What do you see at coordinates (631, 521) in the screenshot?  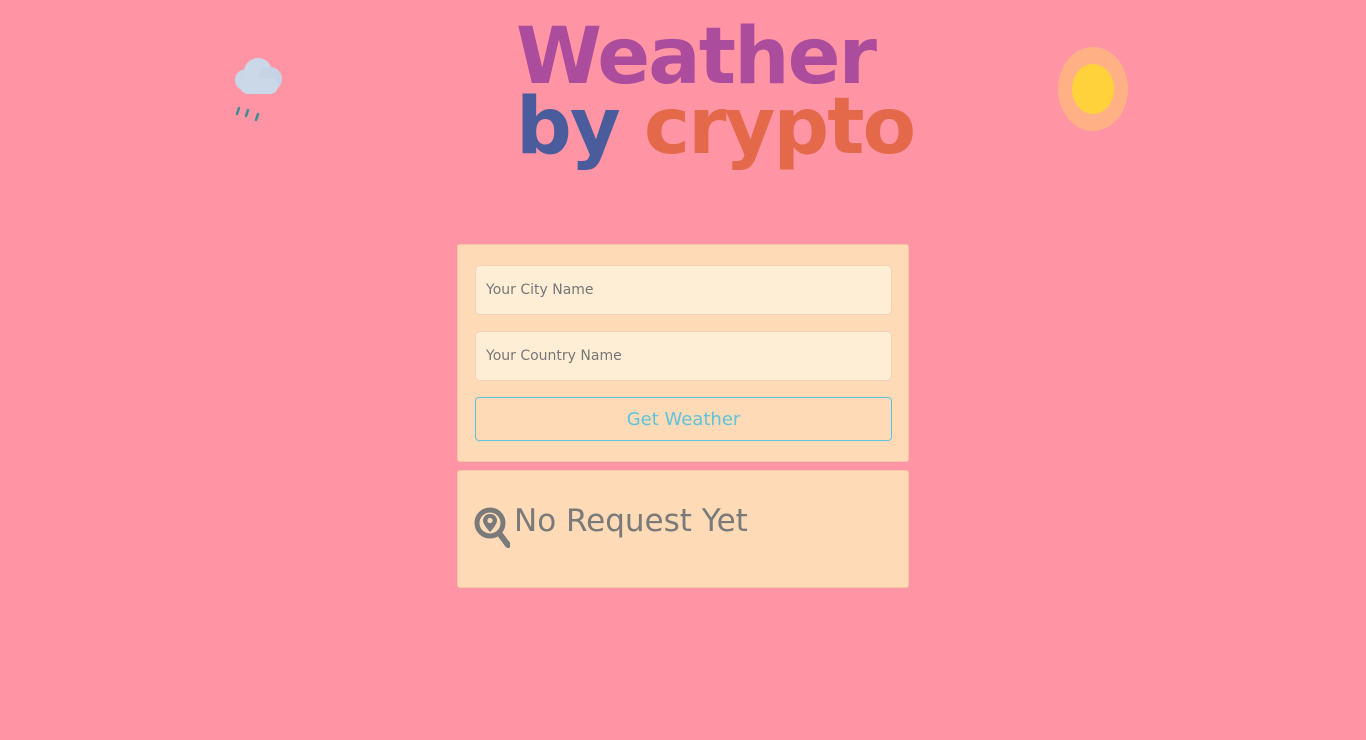 I see `request-status-text: No Request Yet` at bounding box center [631, 521].